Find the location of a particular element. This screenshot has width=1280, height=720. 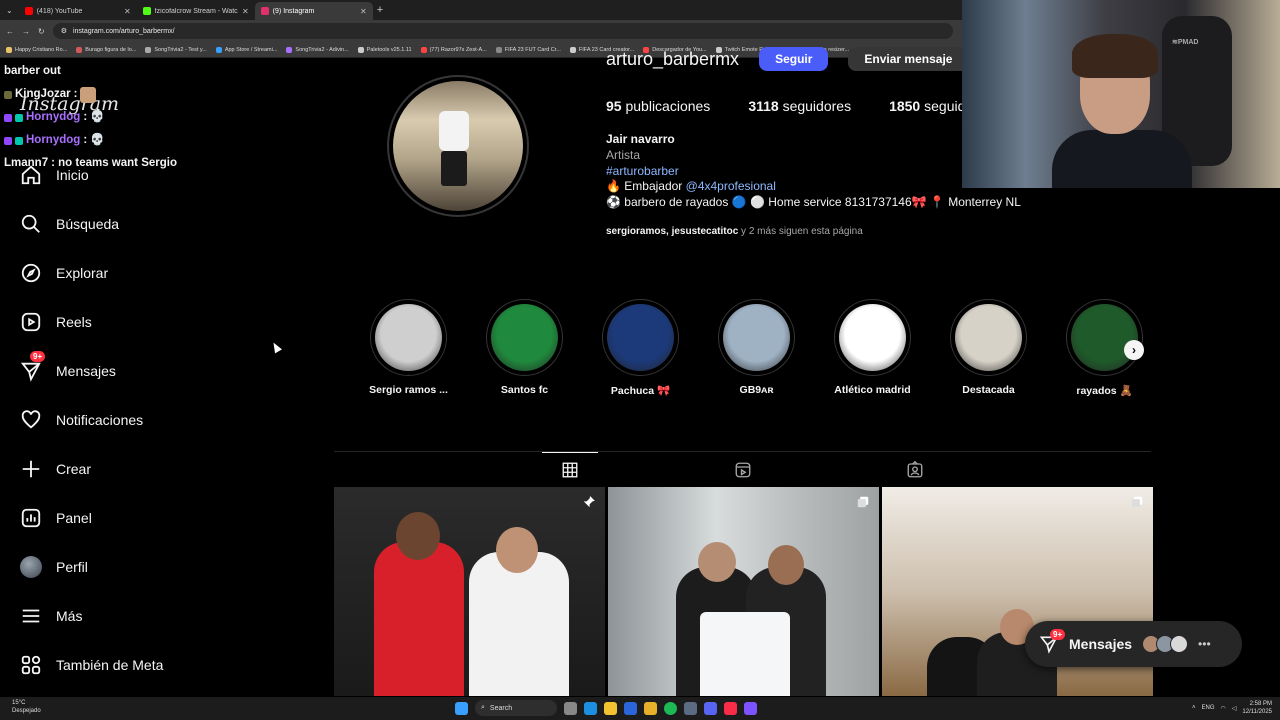

chrome-icon is located at coordinates (650, 708).